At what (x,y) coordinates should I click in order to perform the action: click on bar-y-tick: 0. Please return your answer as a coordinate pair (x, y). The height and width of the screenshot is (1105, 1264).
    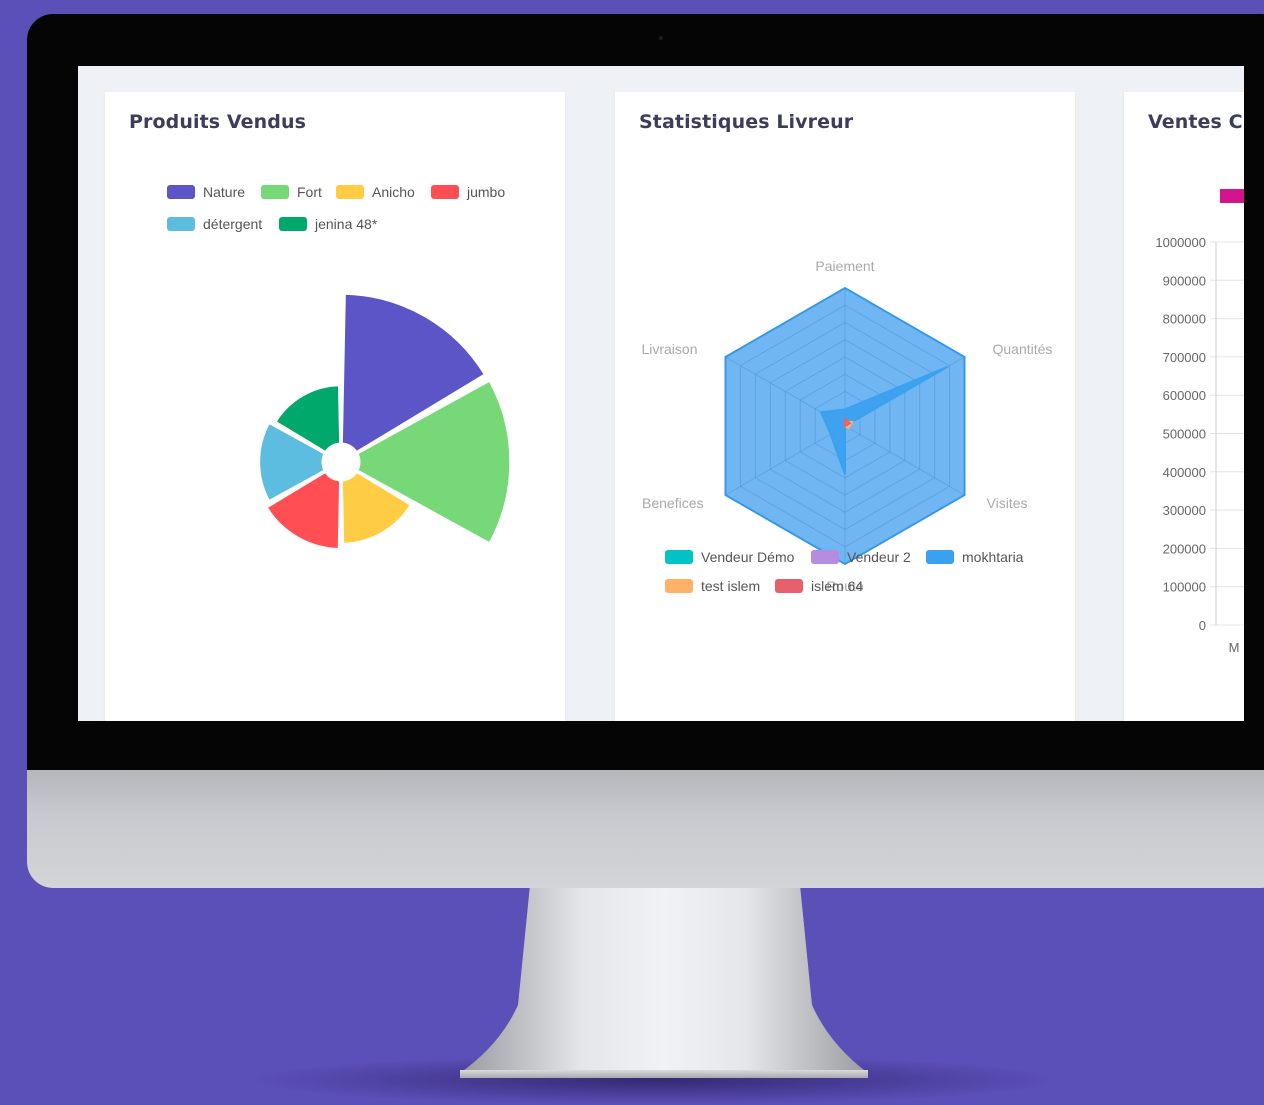
    Looking at the image, I should click on (1202, 625).